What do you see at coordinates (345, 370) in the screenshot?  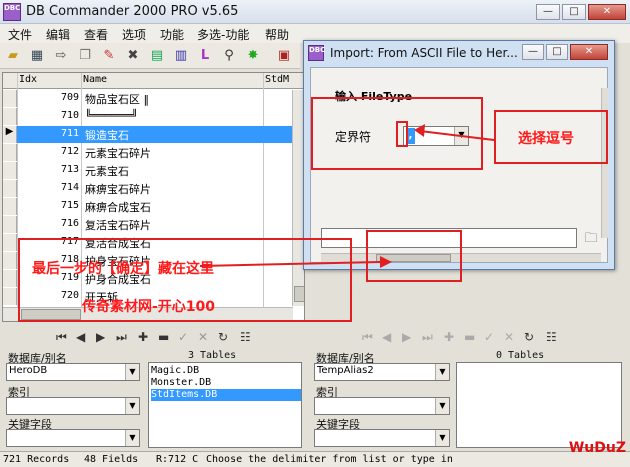 I see `db-alias-value: TempAlias2` at bounding box center [345, 370].